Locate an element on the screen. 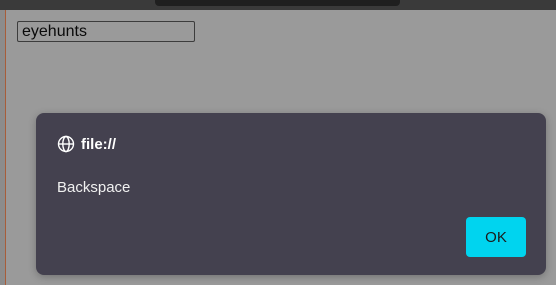  dialog-origin-text: file:// is located at coordinates (99, 144).